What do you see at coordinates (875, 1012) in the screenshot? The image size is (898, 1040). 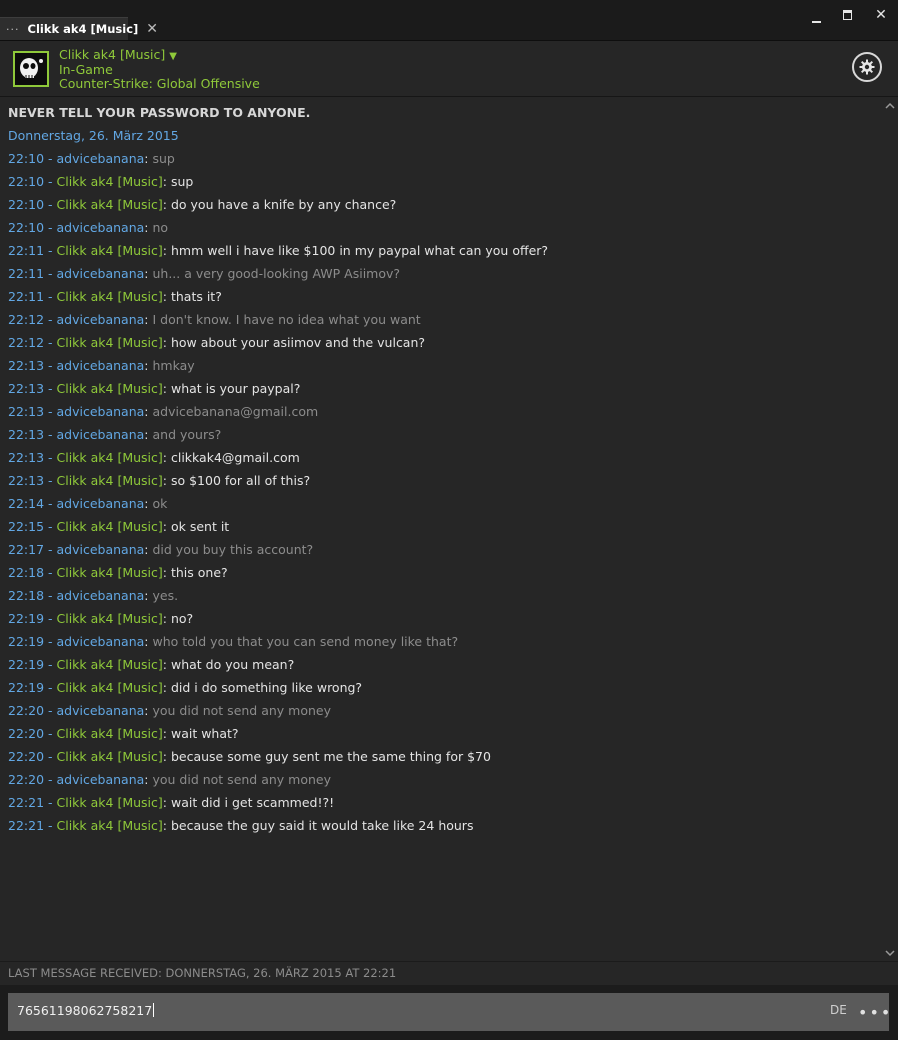 I see `more-options-button: •••` at bounding box center [875, 1012].